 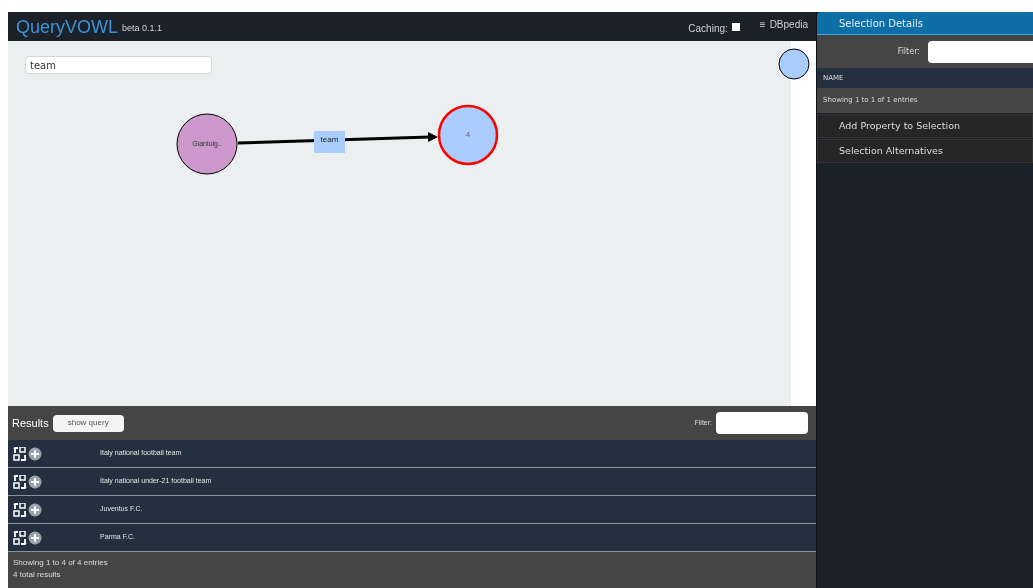 What do you see at coordinates (908, 51) in the screenshot?
I see `selection-filter-label: Filter:` at bounding box center [908, 51].